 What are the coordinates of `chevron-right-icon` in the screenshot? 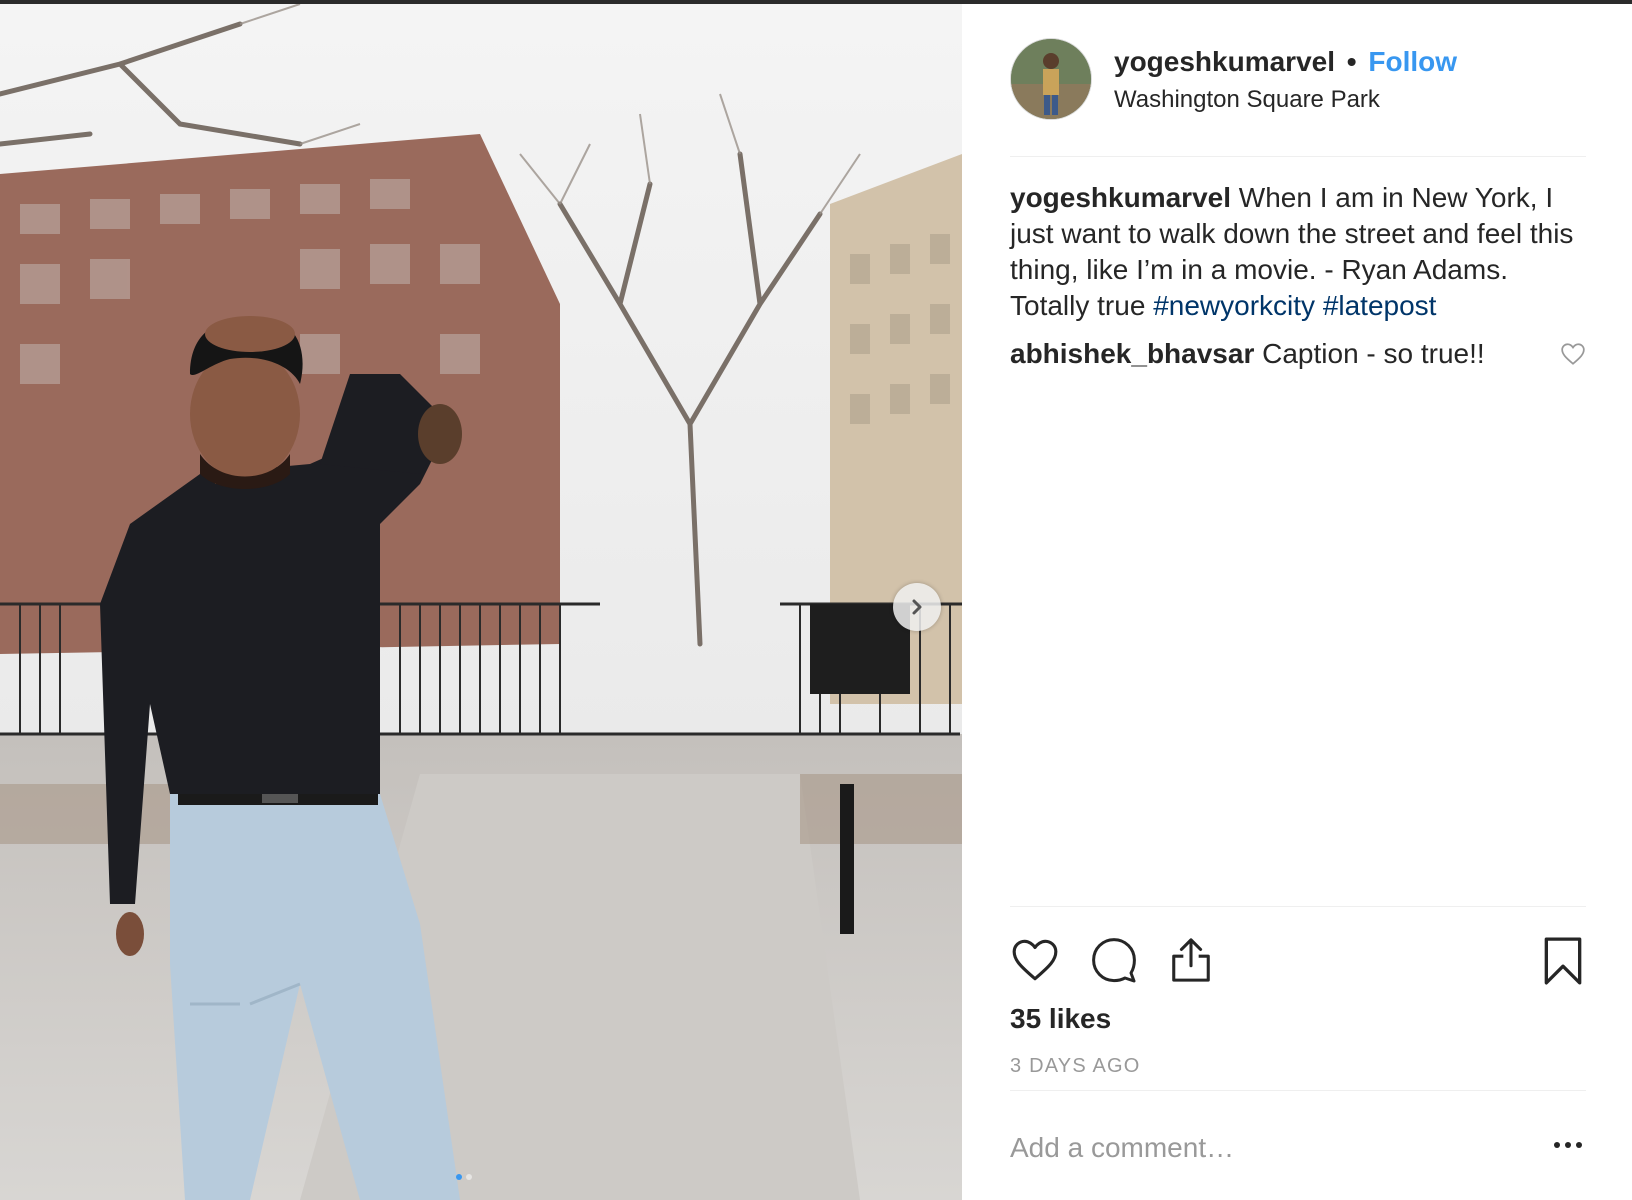 It's located at (917, 607).